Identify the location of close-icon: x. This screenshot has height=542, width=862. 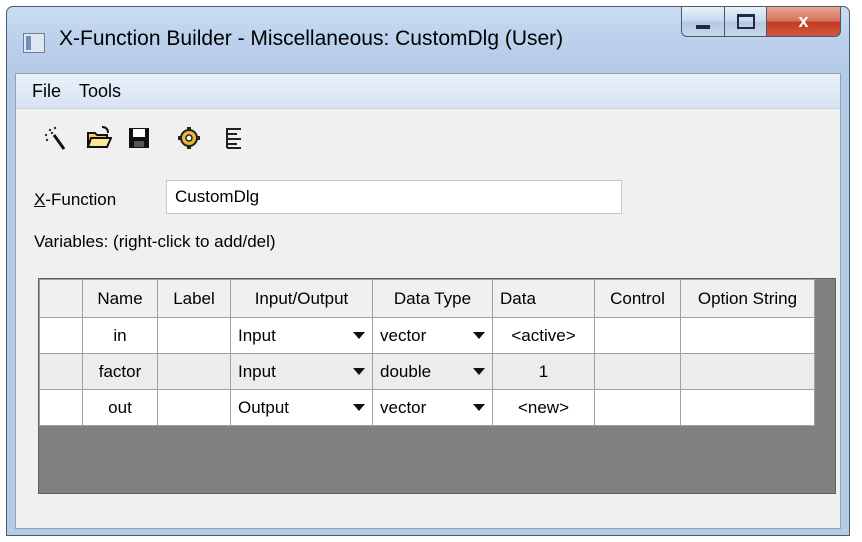
(803, 21).